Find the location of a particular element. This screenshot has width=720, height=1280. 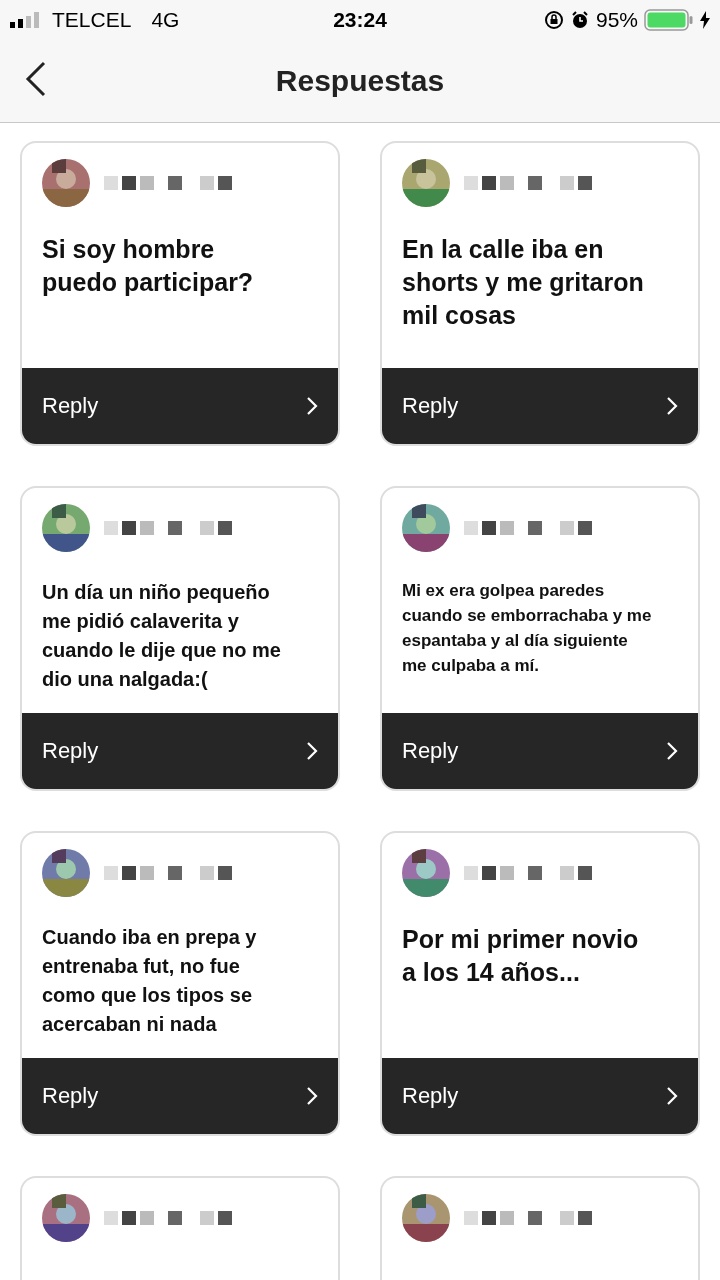

back-button is located at coordinates (36, 79).